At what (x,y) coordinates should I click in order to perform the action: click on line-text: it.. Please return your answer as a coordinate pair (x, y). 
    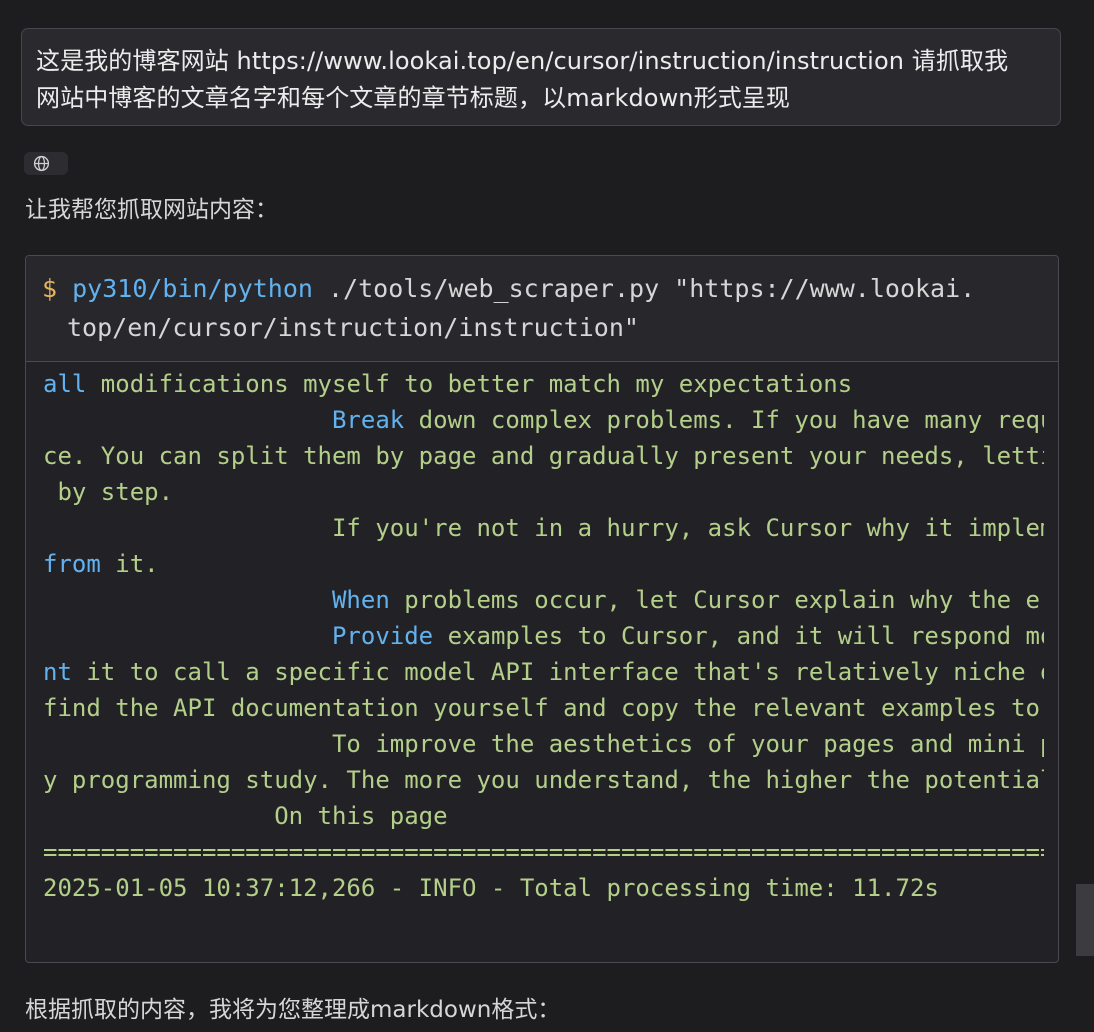
    Looking at the image, I should click on (129, 564).